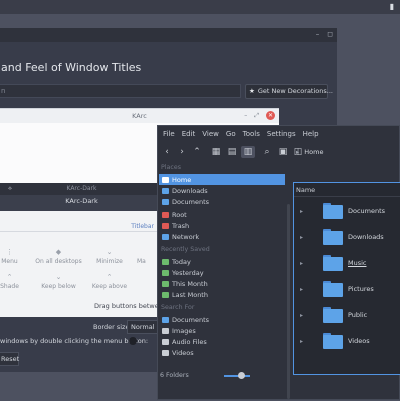 Image resolution: width=400 pixels, height=401 pixels. I want to click on menu-tools: Tools, so click(251, 134).